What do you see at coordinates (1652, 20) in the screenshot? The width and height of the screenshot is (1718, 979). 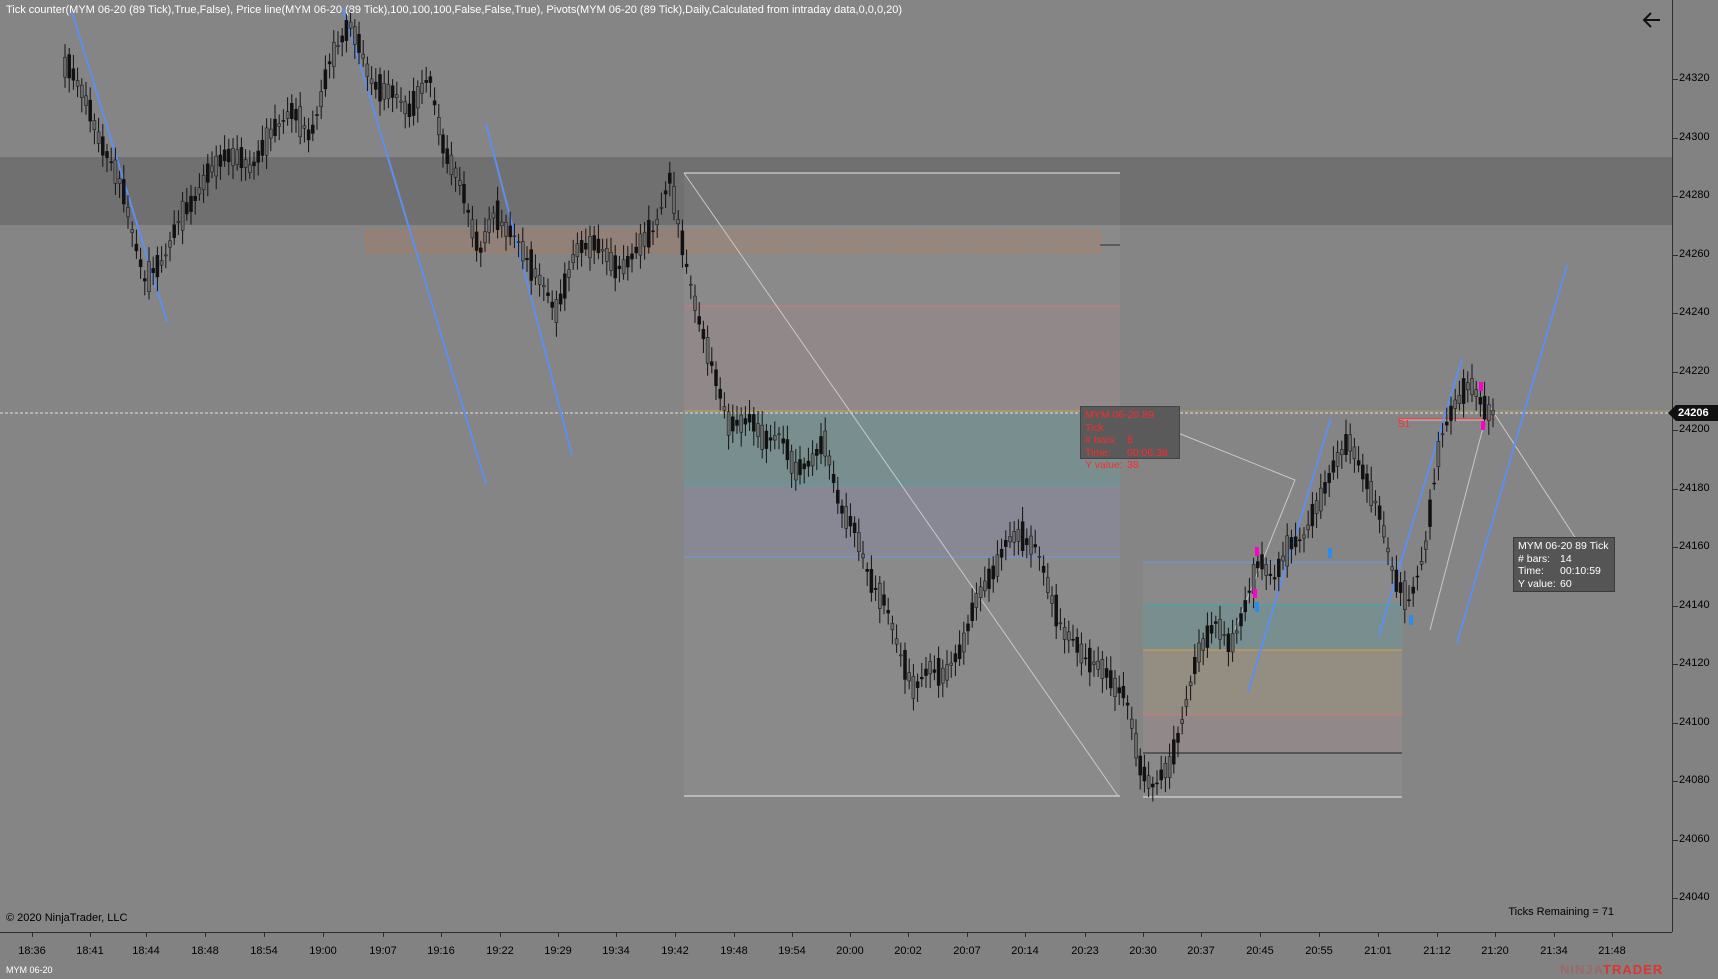 I see `arrow-left-icon` at bounding box center [1652, 20].